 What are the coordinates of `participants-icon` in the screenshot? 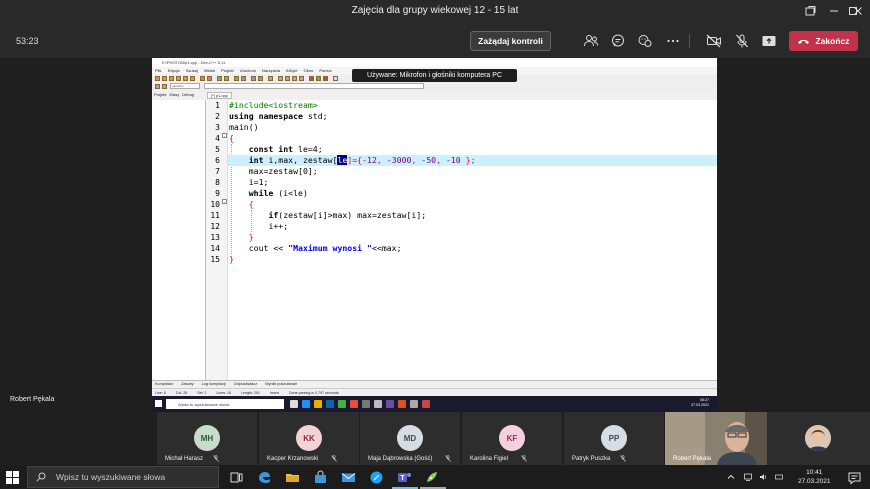 It's located at (591, 41).